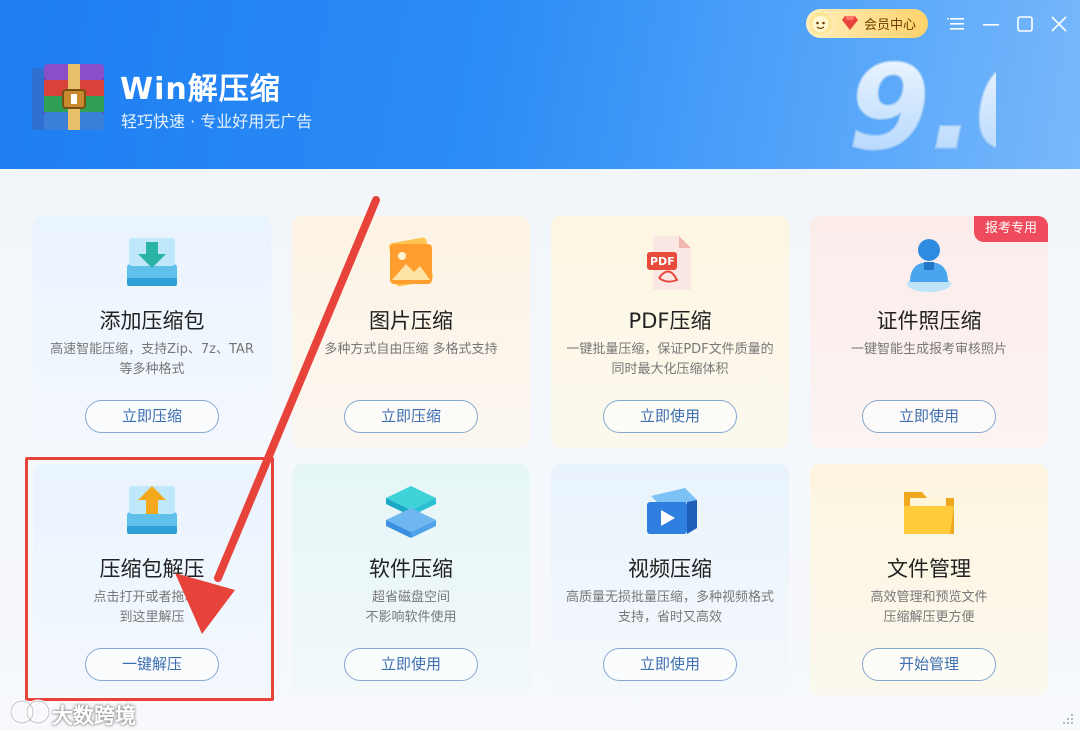 The image size is (1080, 731). Describe the element at coordinates (411, 512) in the screenshot. I see `software-icon` at that location.